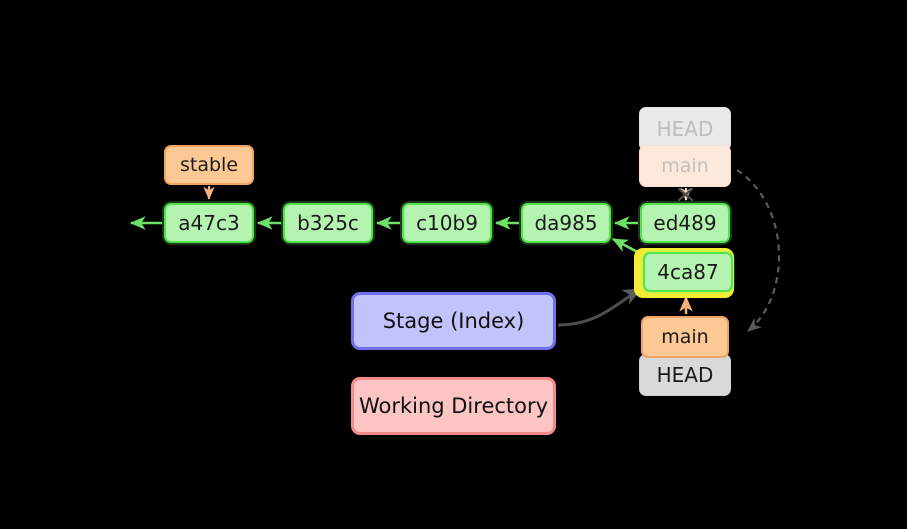 The width and height of the screenshot is (907, 529). Describe the element at coordinates (566, 223) in the screenshot. I see `commit-node-da985: da985` at that location.